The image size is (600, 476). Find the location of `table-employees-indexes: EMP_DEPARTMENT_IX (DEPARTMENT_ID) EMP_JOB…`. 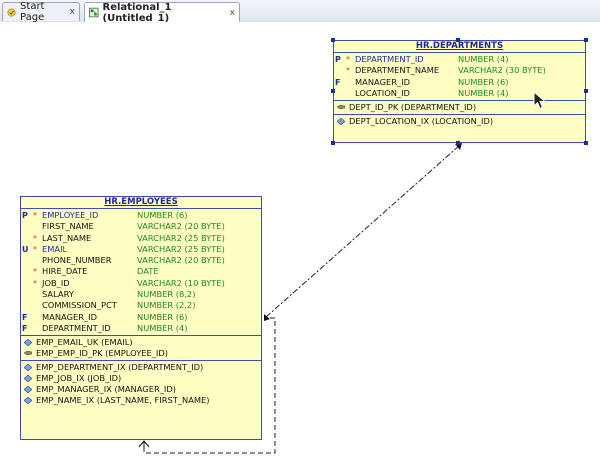

table-employees-indexes: EMP_DEPARTMENT_IX (DEPARTMENT_ID) EMP_JOB… is located at coordinates (141, 384).